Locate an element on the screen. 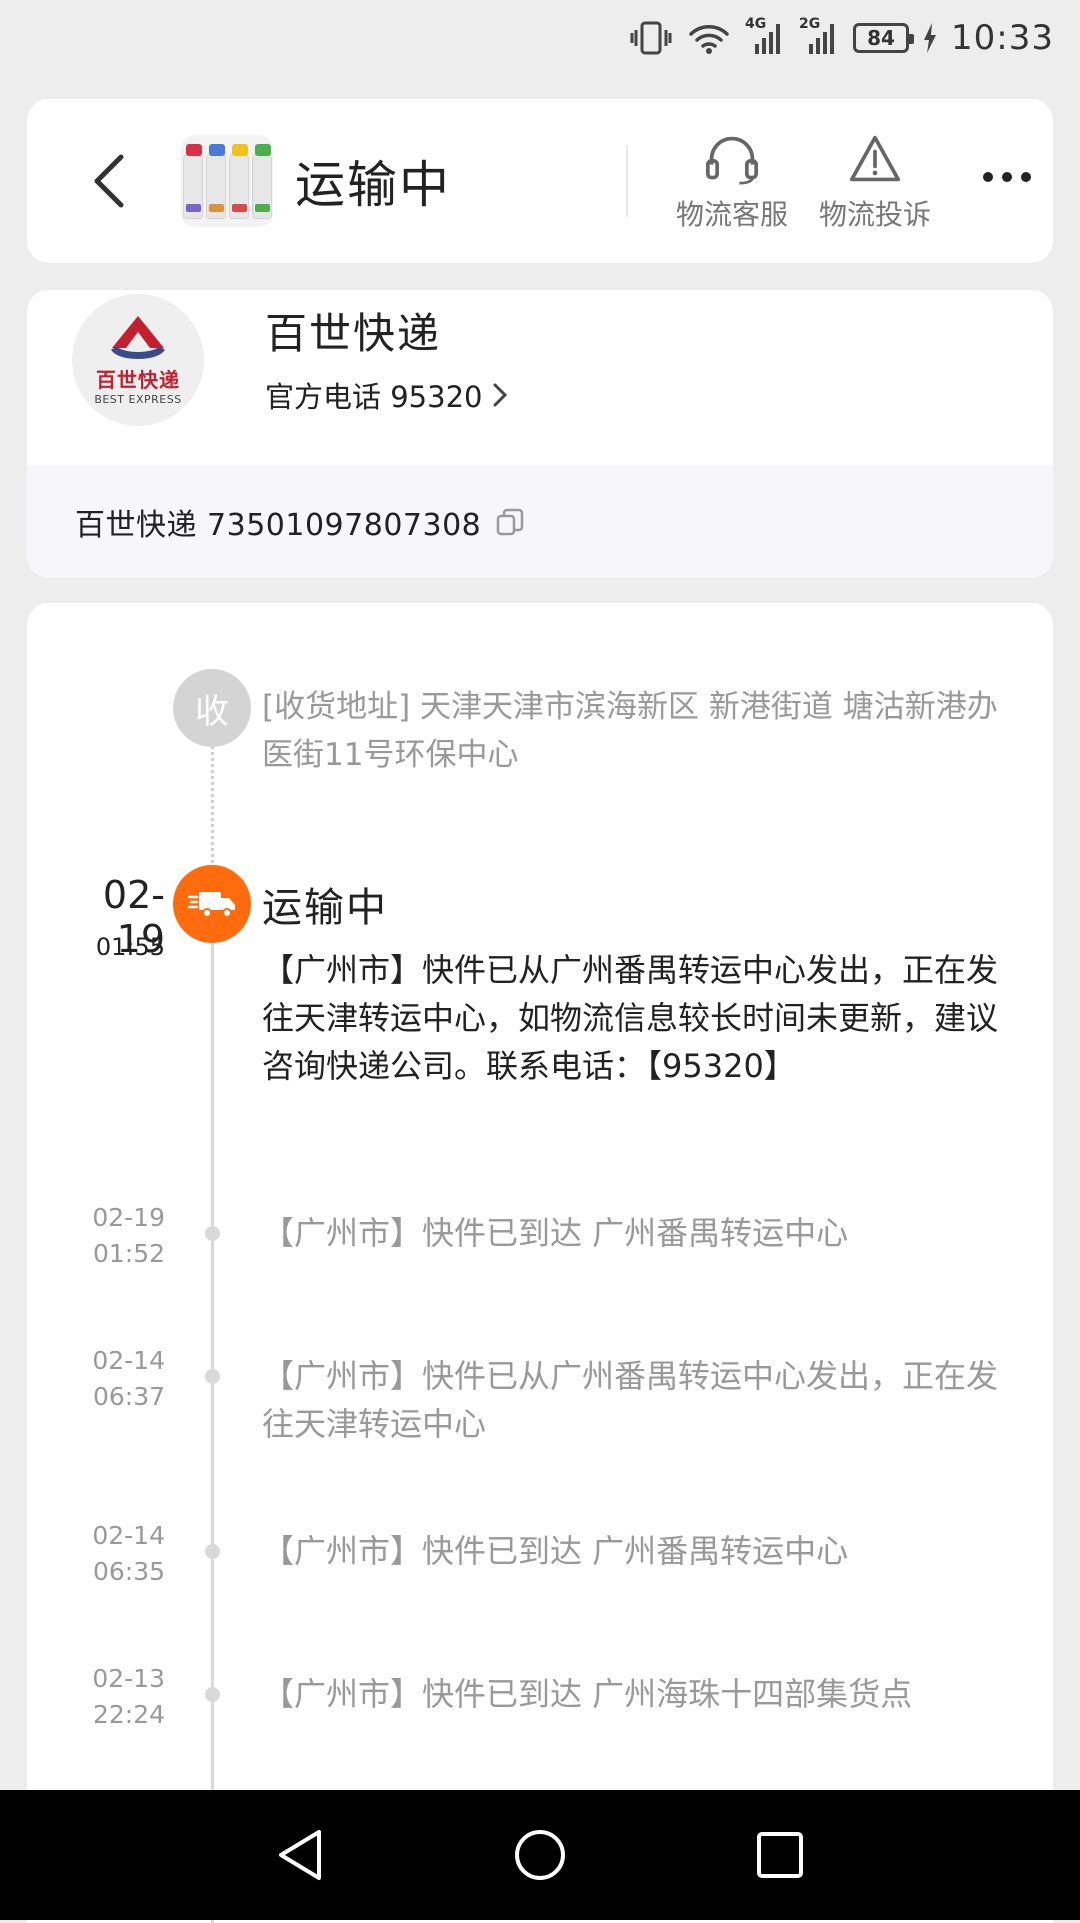 The width and height of the screenshot is (1080, 1923). more-button is located at coordinates (1007, 177).